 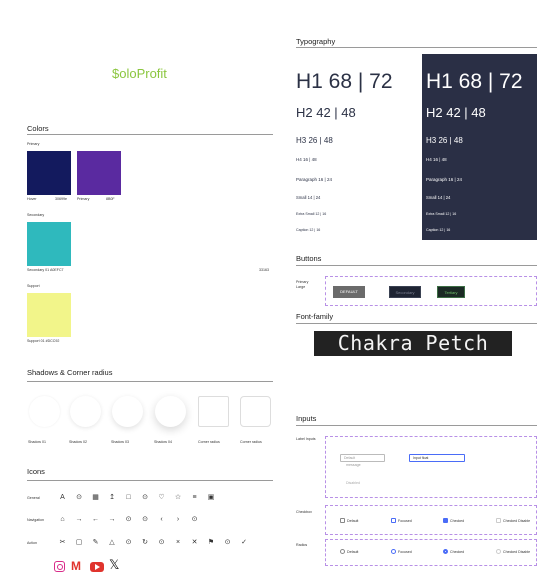 What do you see at coordinates (393, 551) in the screenshot?
I see `radio-focused` at bounding box center [393, 551].